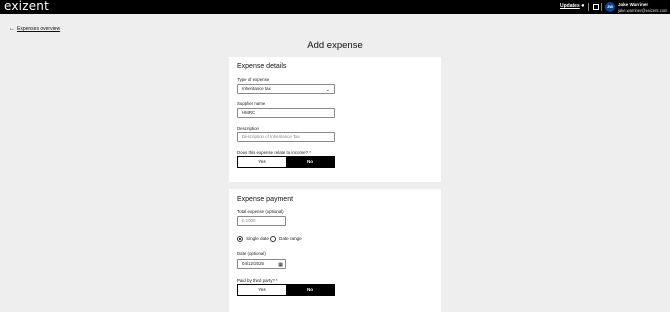 This screenshot has height=312, width=670. Describe the element at coordinates (260, 211) in the screenshot. I see `total-label: Total expense (optional)` at that location.